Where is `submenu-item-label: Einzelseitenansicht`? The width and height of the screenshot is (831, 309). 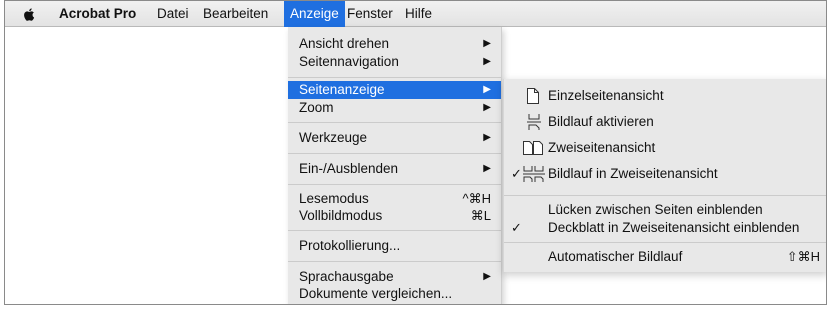
submenu-item-label: Einzelseitenansicht is located at coordinates (606, 95).